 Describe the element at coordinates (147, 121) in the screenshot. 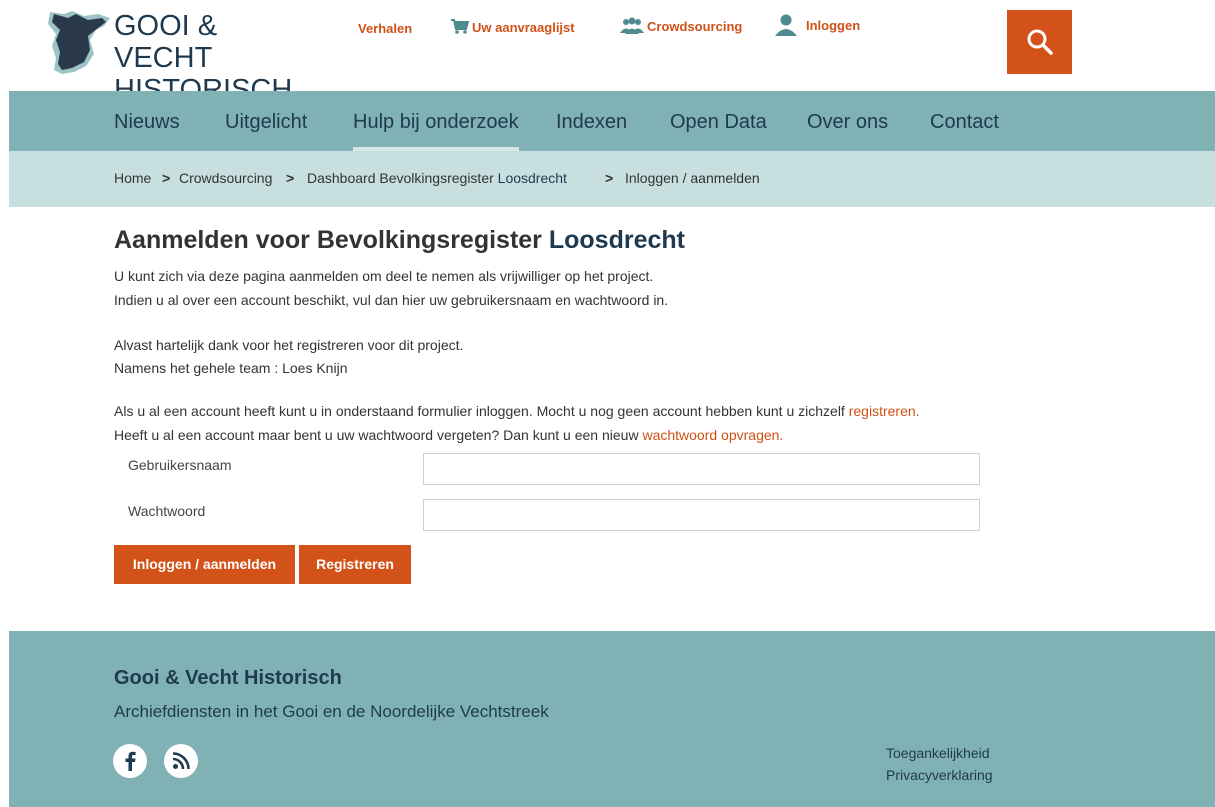

I see `nav-item-nieuws: Nieuws` at that location.